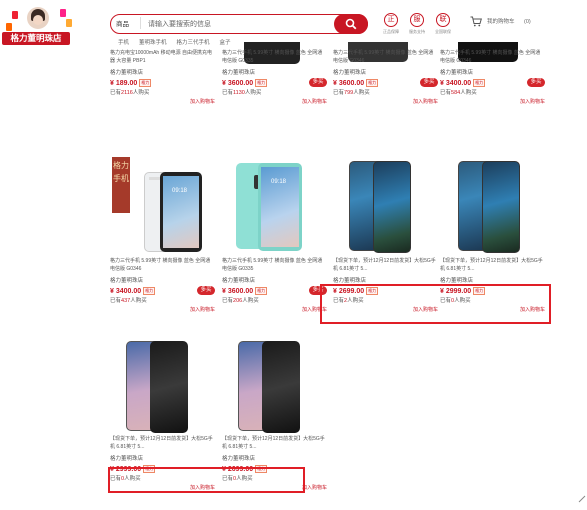  Describe the element at coordinates (458, 93) in the screenshot. I see `sold-count: 已有584人购买` at that location.